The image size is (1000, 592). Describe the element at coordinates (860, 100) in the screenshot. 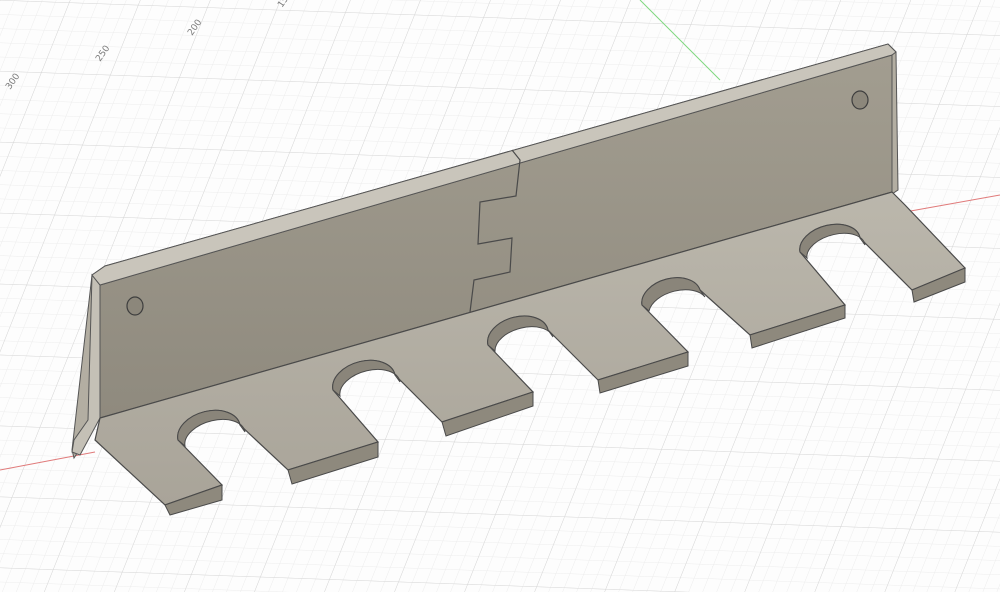

I see `mount-hole-right` at that location.